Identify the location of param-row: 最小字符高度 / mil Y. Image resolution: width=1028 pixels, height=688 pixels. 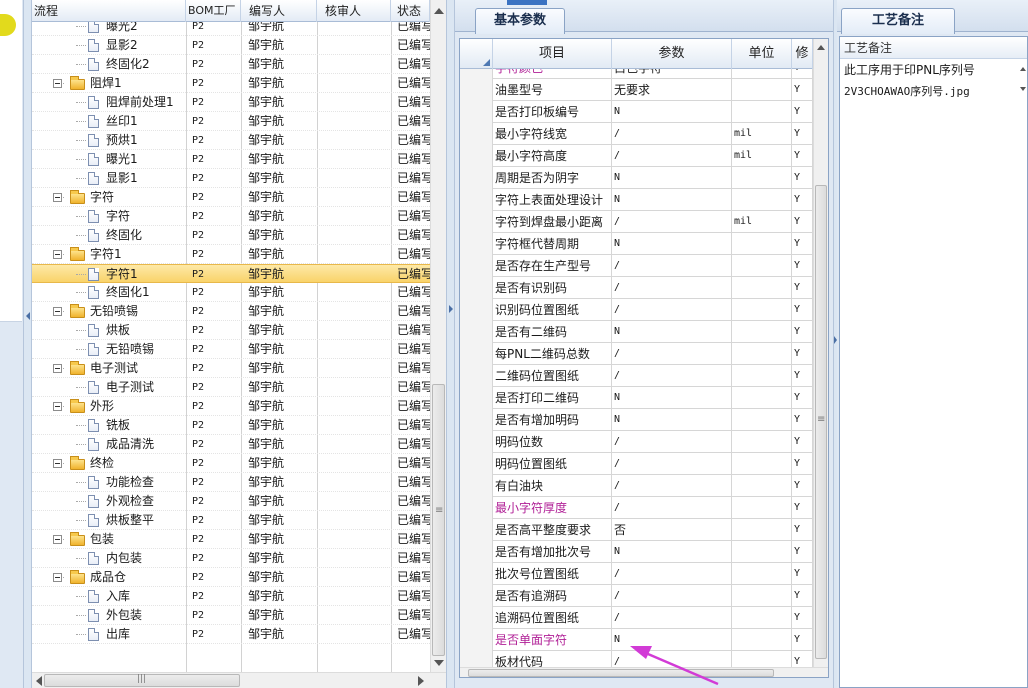
(636, 156).